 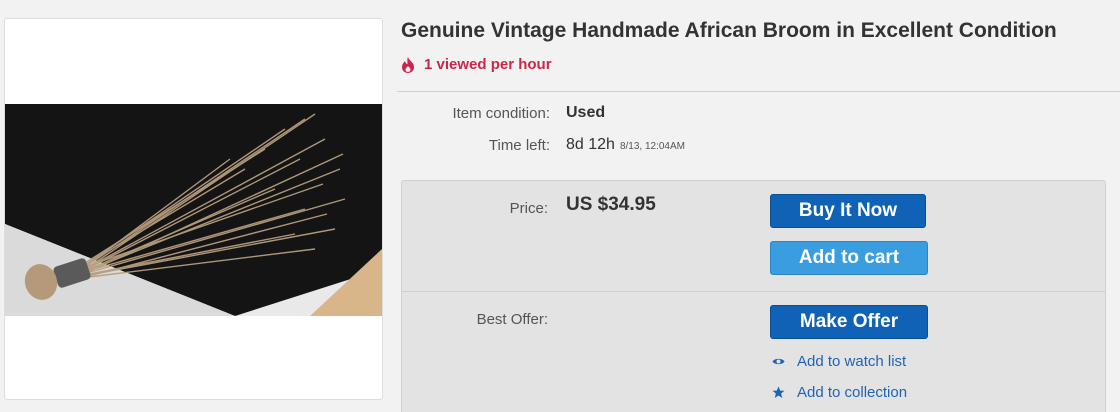 What do you see at coordinates (488, 64) in the screenshot?
I see `views-text: 1 viewed per hour` at bounding box center [488, 64].